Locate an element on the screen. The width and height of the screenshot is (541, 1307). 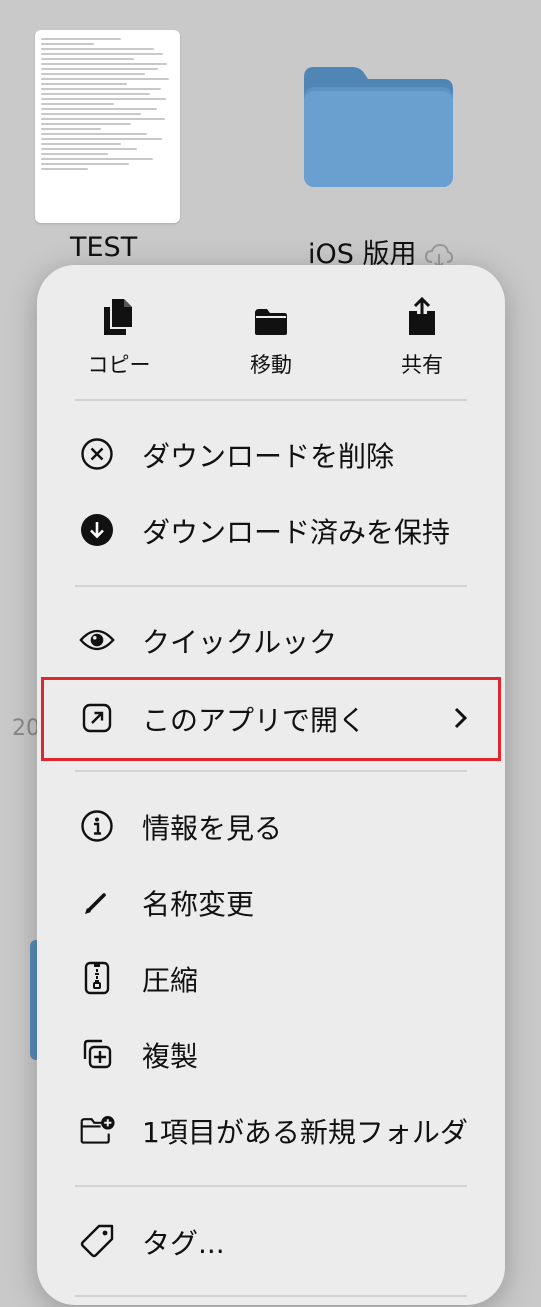
x-circle-icon is located at coordinates (97, 454).